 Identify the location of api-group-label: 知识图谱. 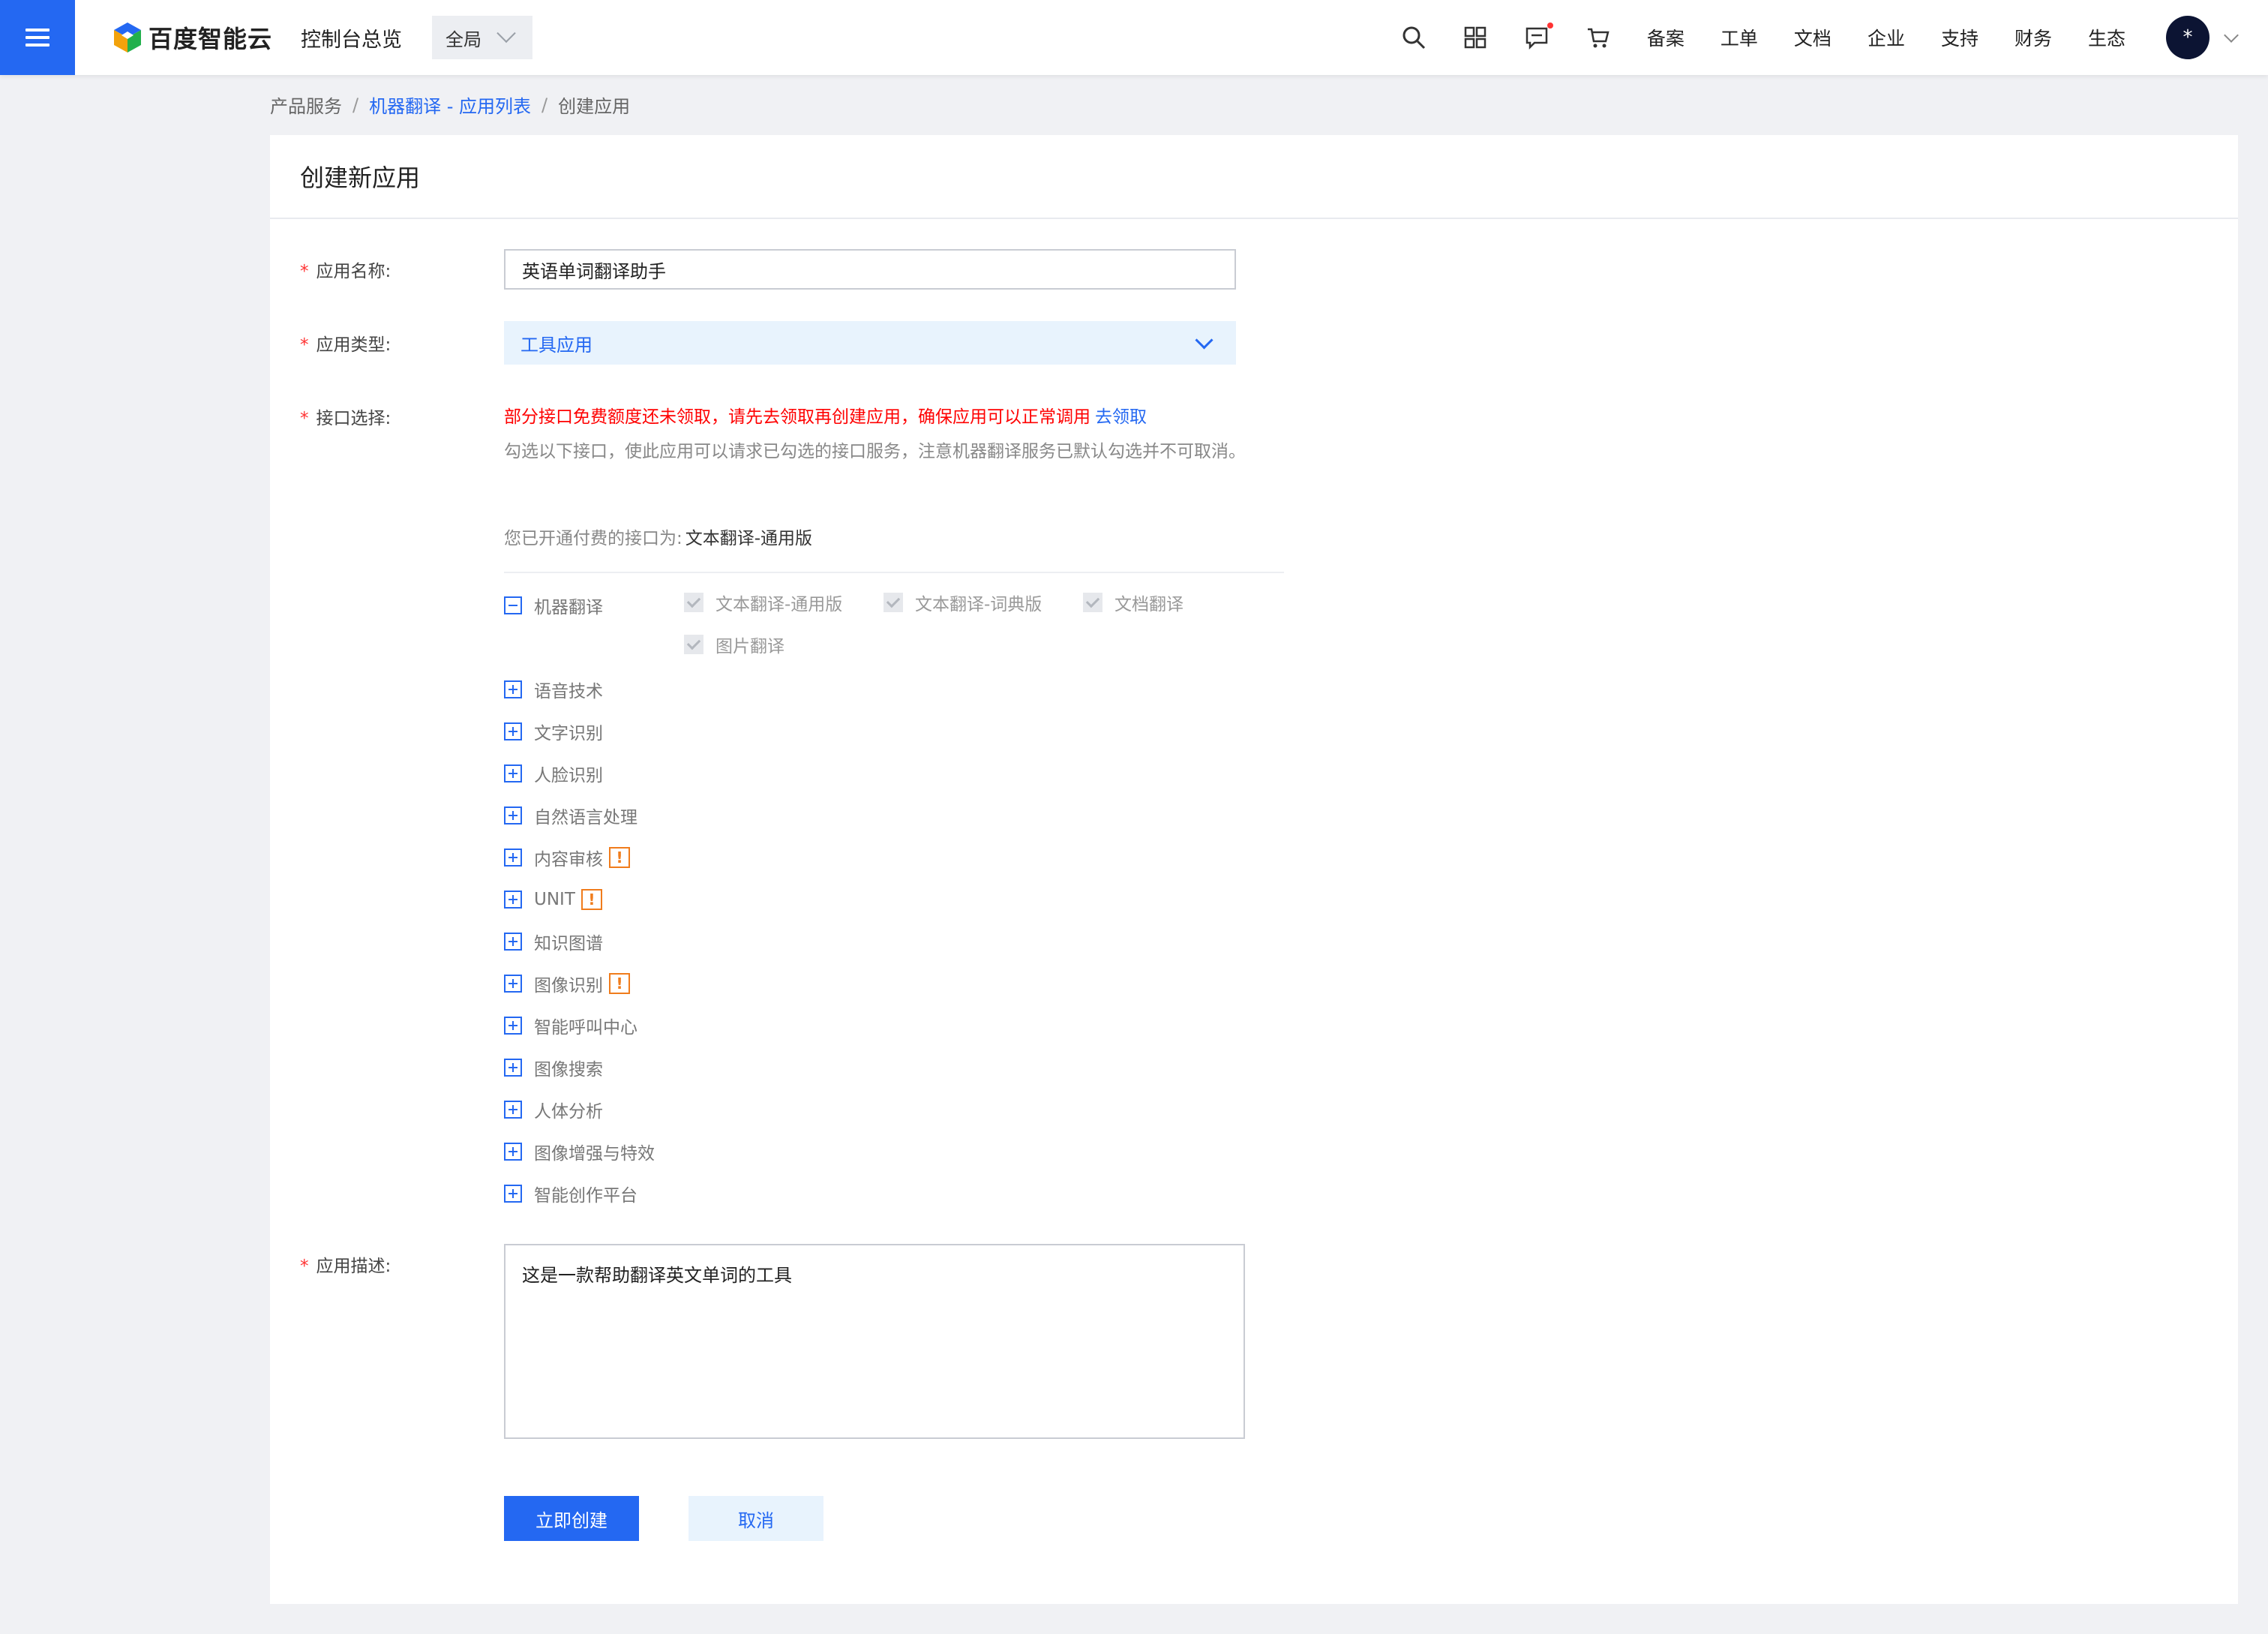
(568, 944).